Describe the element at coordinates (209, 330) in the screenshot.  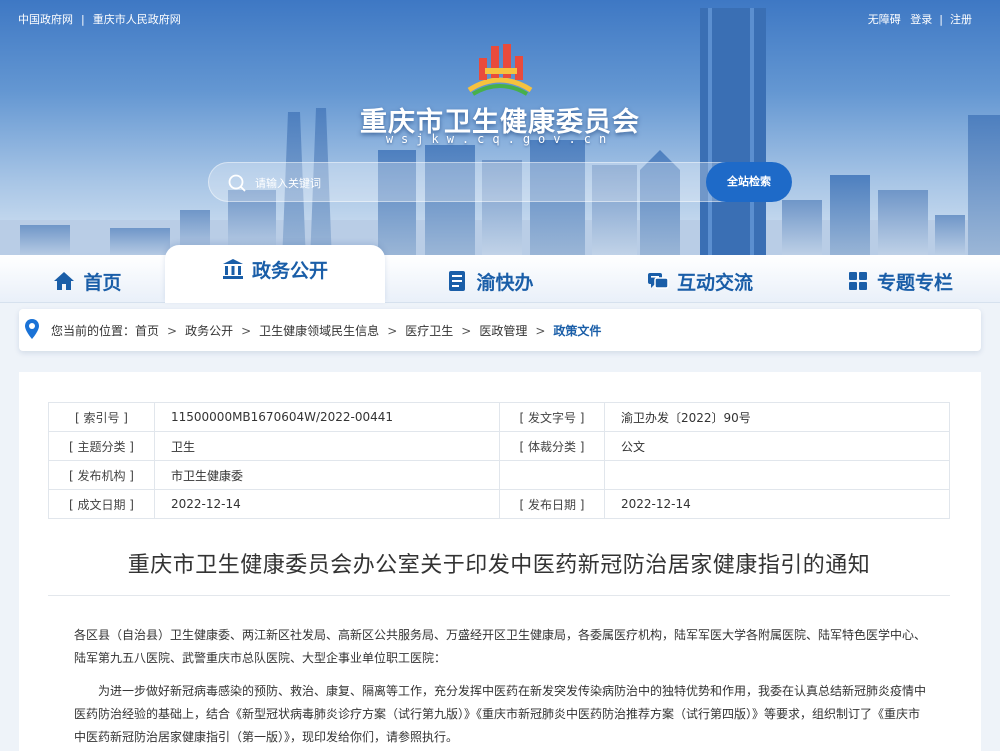
I see `breadcrumb-government-affairs: 政务公开` at that location.